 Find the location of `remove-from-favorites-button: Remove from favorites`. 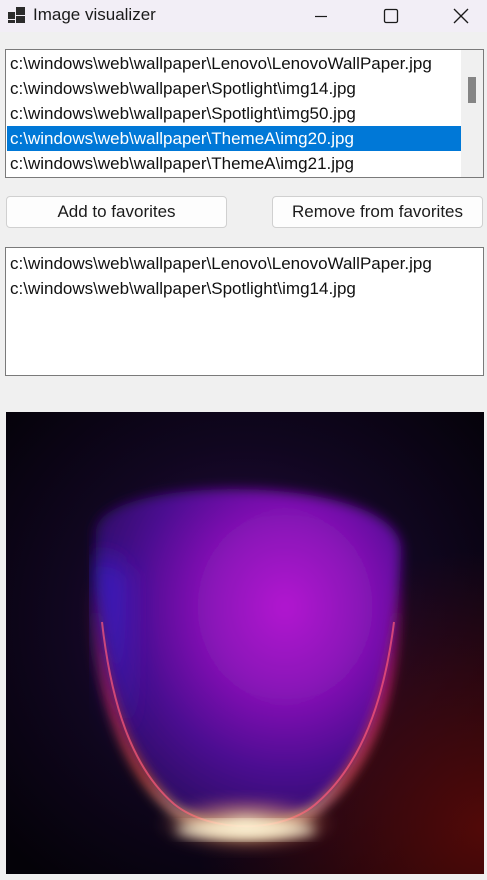

remove-from-favorites-button: Remove from favorites is located at coordinates (377, 212).